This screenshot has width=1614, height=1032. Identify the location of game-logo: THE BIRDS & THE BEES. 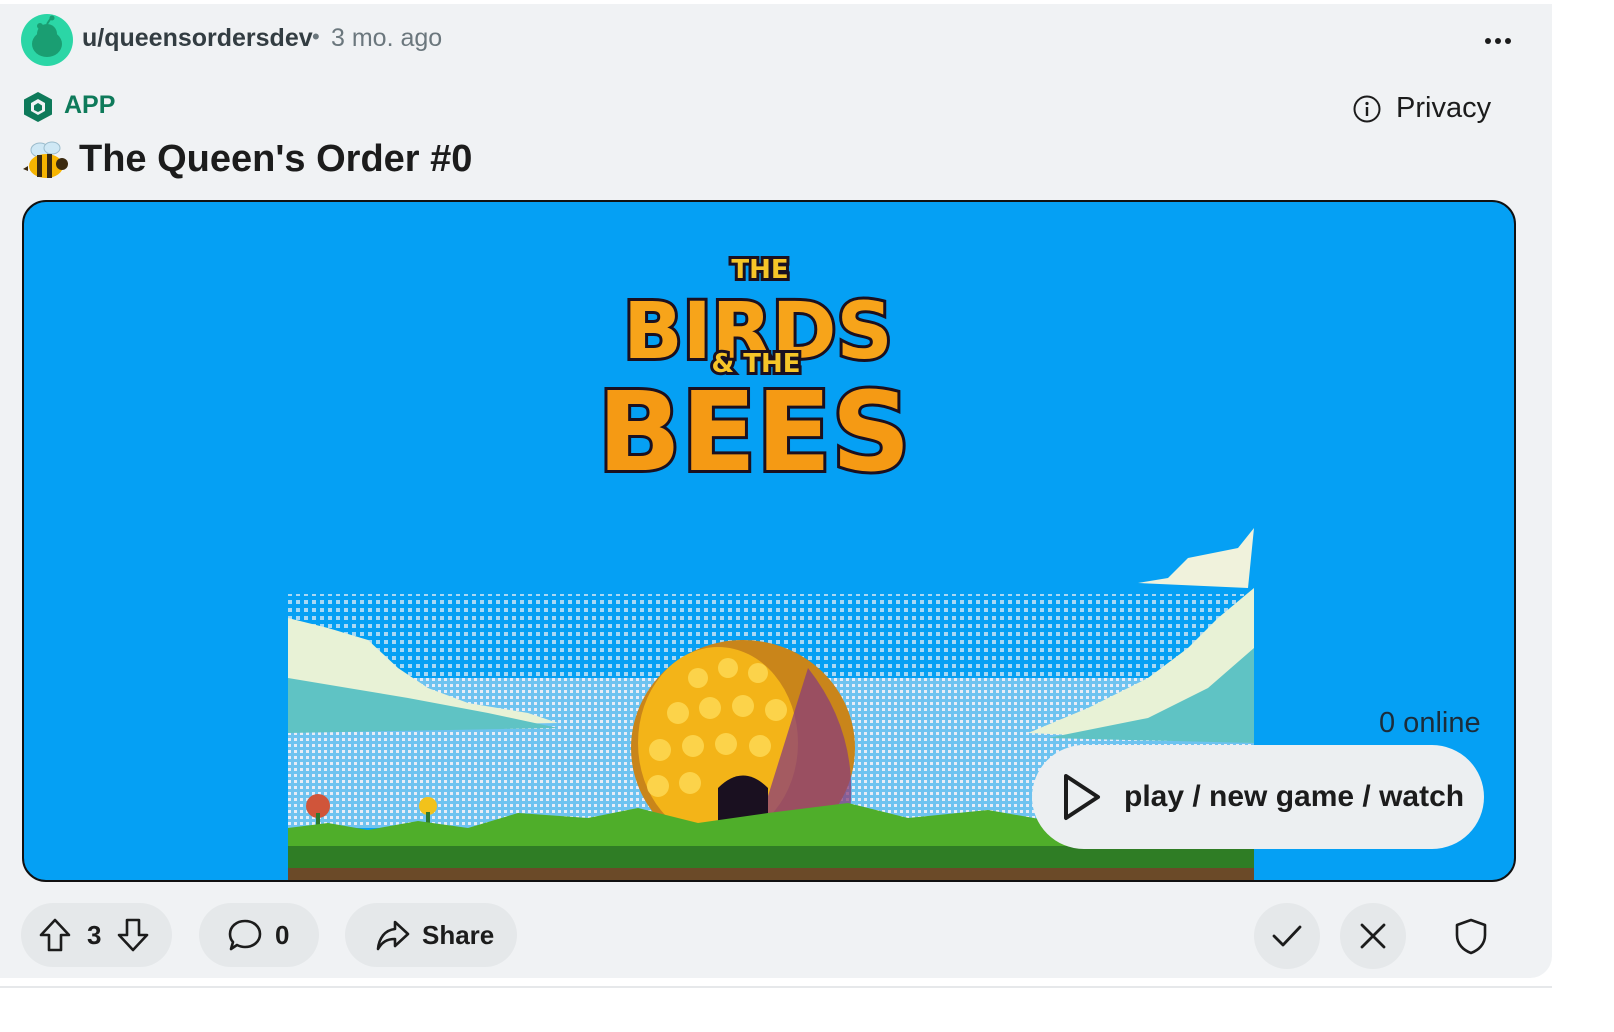
(753, 369).